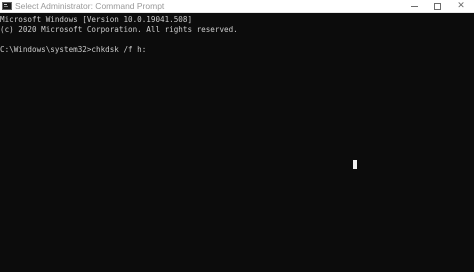  What do you see at coordinates (90, 6) in the screenshot?
I see `window-title: Select Administrator: Command Prompt` at bounding box center [90, 6].